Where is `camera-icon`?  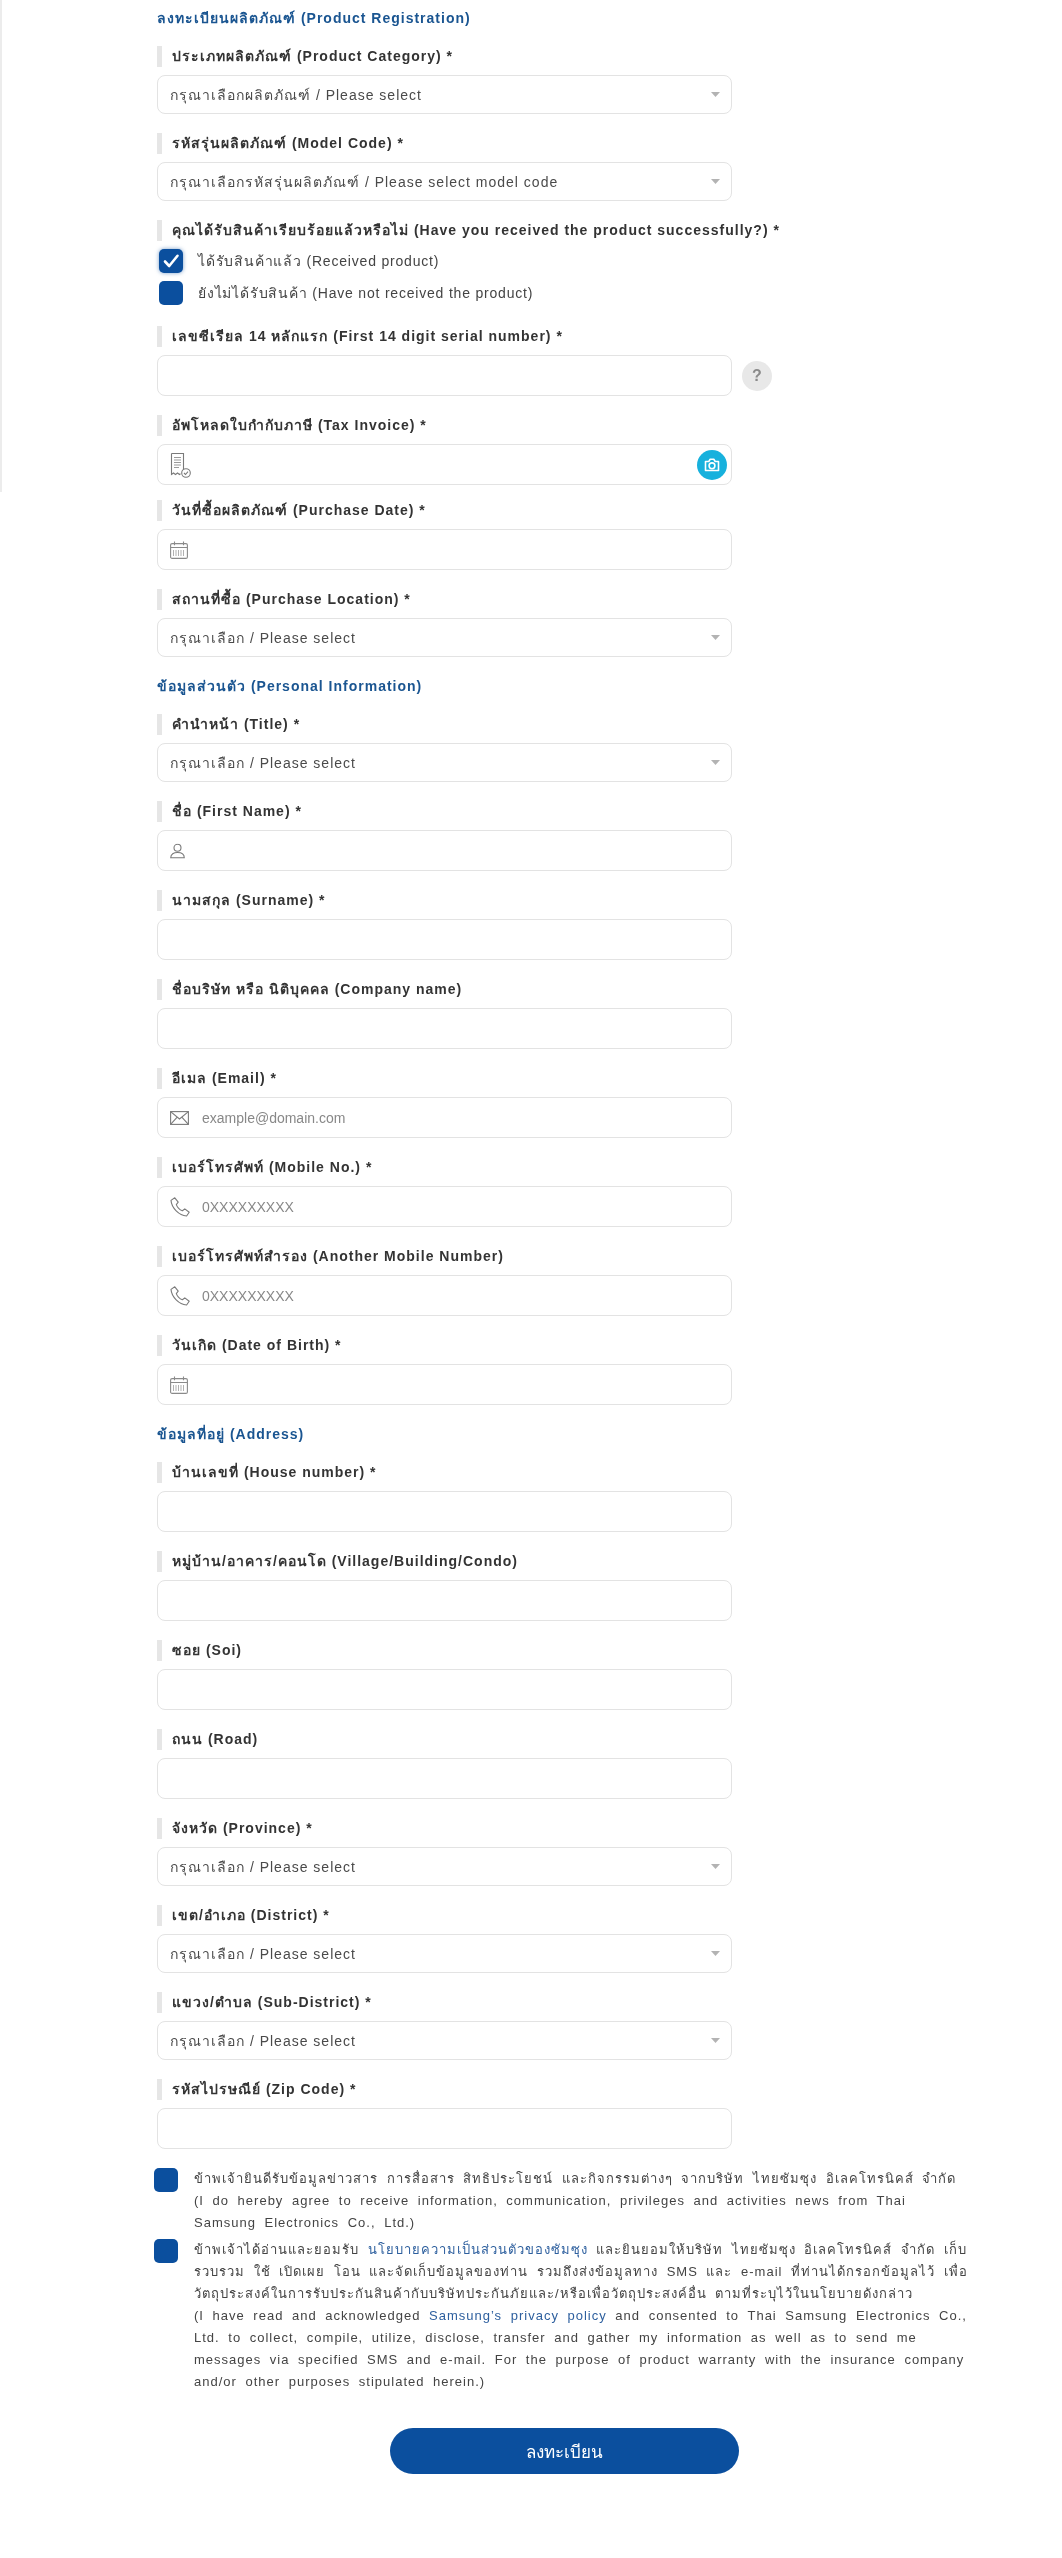
camera-icon is located at coordinates (712, 464).